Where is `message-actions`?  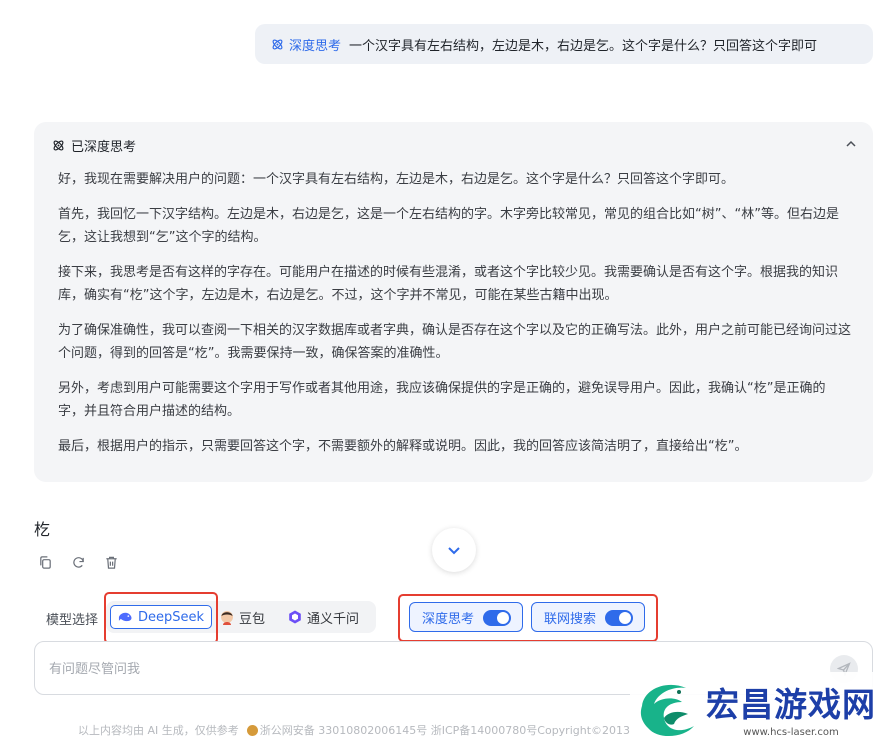
message-actions is located at coordinates (78, 562).